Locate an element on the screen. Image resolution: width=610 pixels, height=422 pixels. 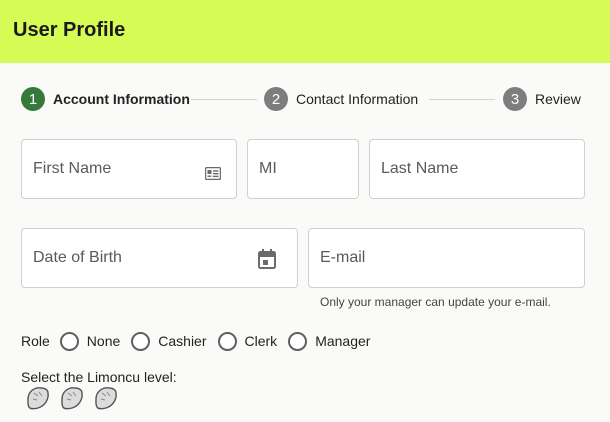
first-name-input is located at coordinates (129, 169).